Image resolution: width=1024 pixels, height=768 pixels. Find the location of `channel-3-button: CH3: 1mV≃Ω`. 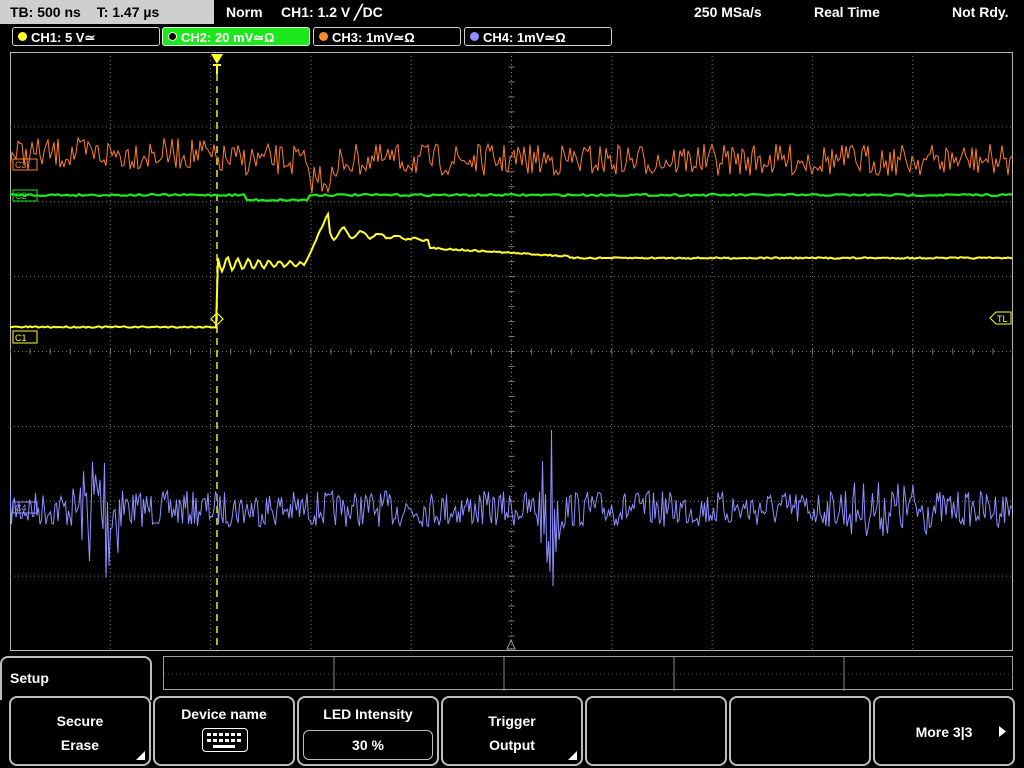

channel-3-button: CH3: 1mV≃Ω is located at coordinates (387, 36).